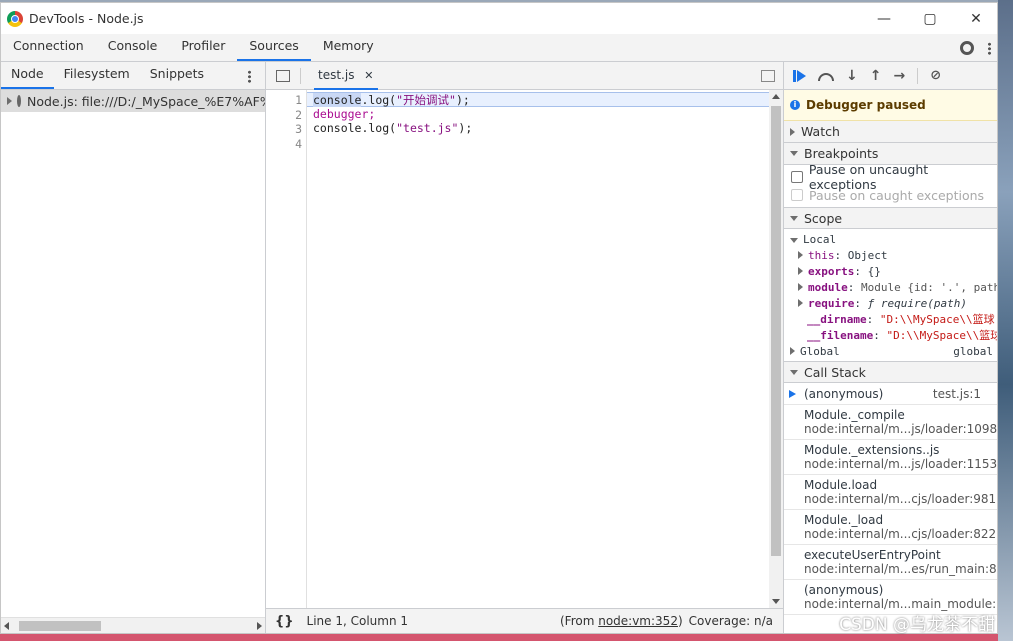  What do you see at coordinates (97, 75) in the screenshot?
I see `subtab-filesystem: Filesystem` at bounding box center [97, 75].